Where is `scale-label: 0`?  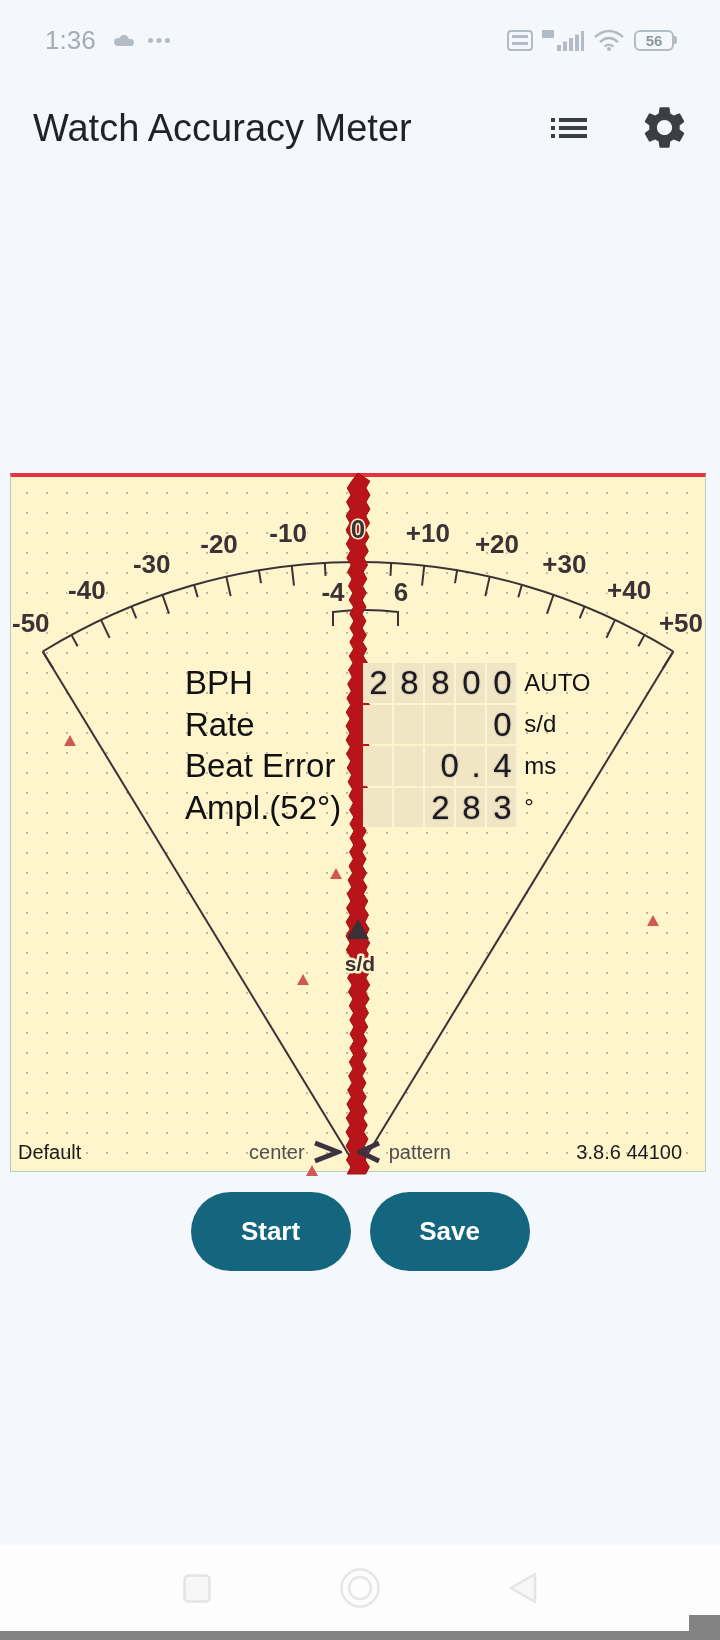 scale-label: 0 is located at coordinates (358, 529).